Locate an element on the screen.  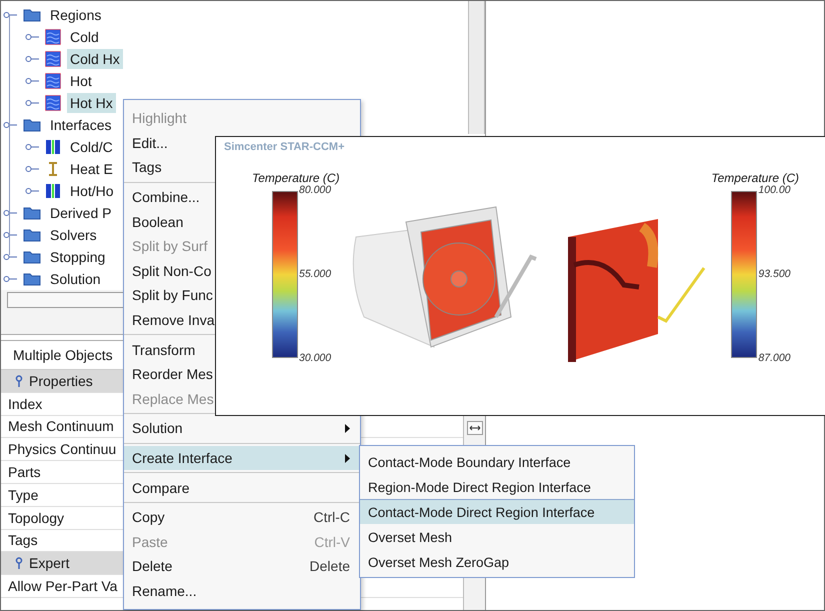
tree-item: Regions is located at coordinates (75, 15).